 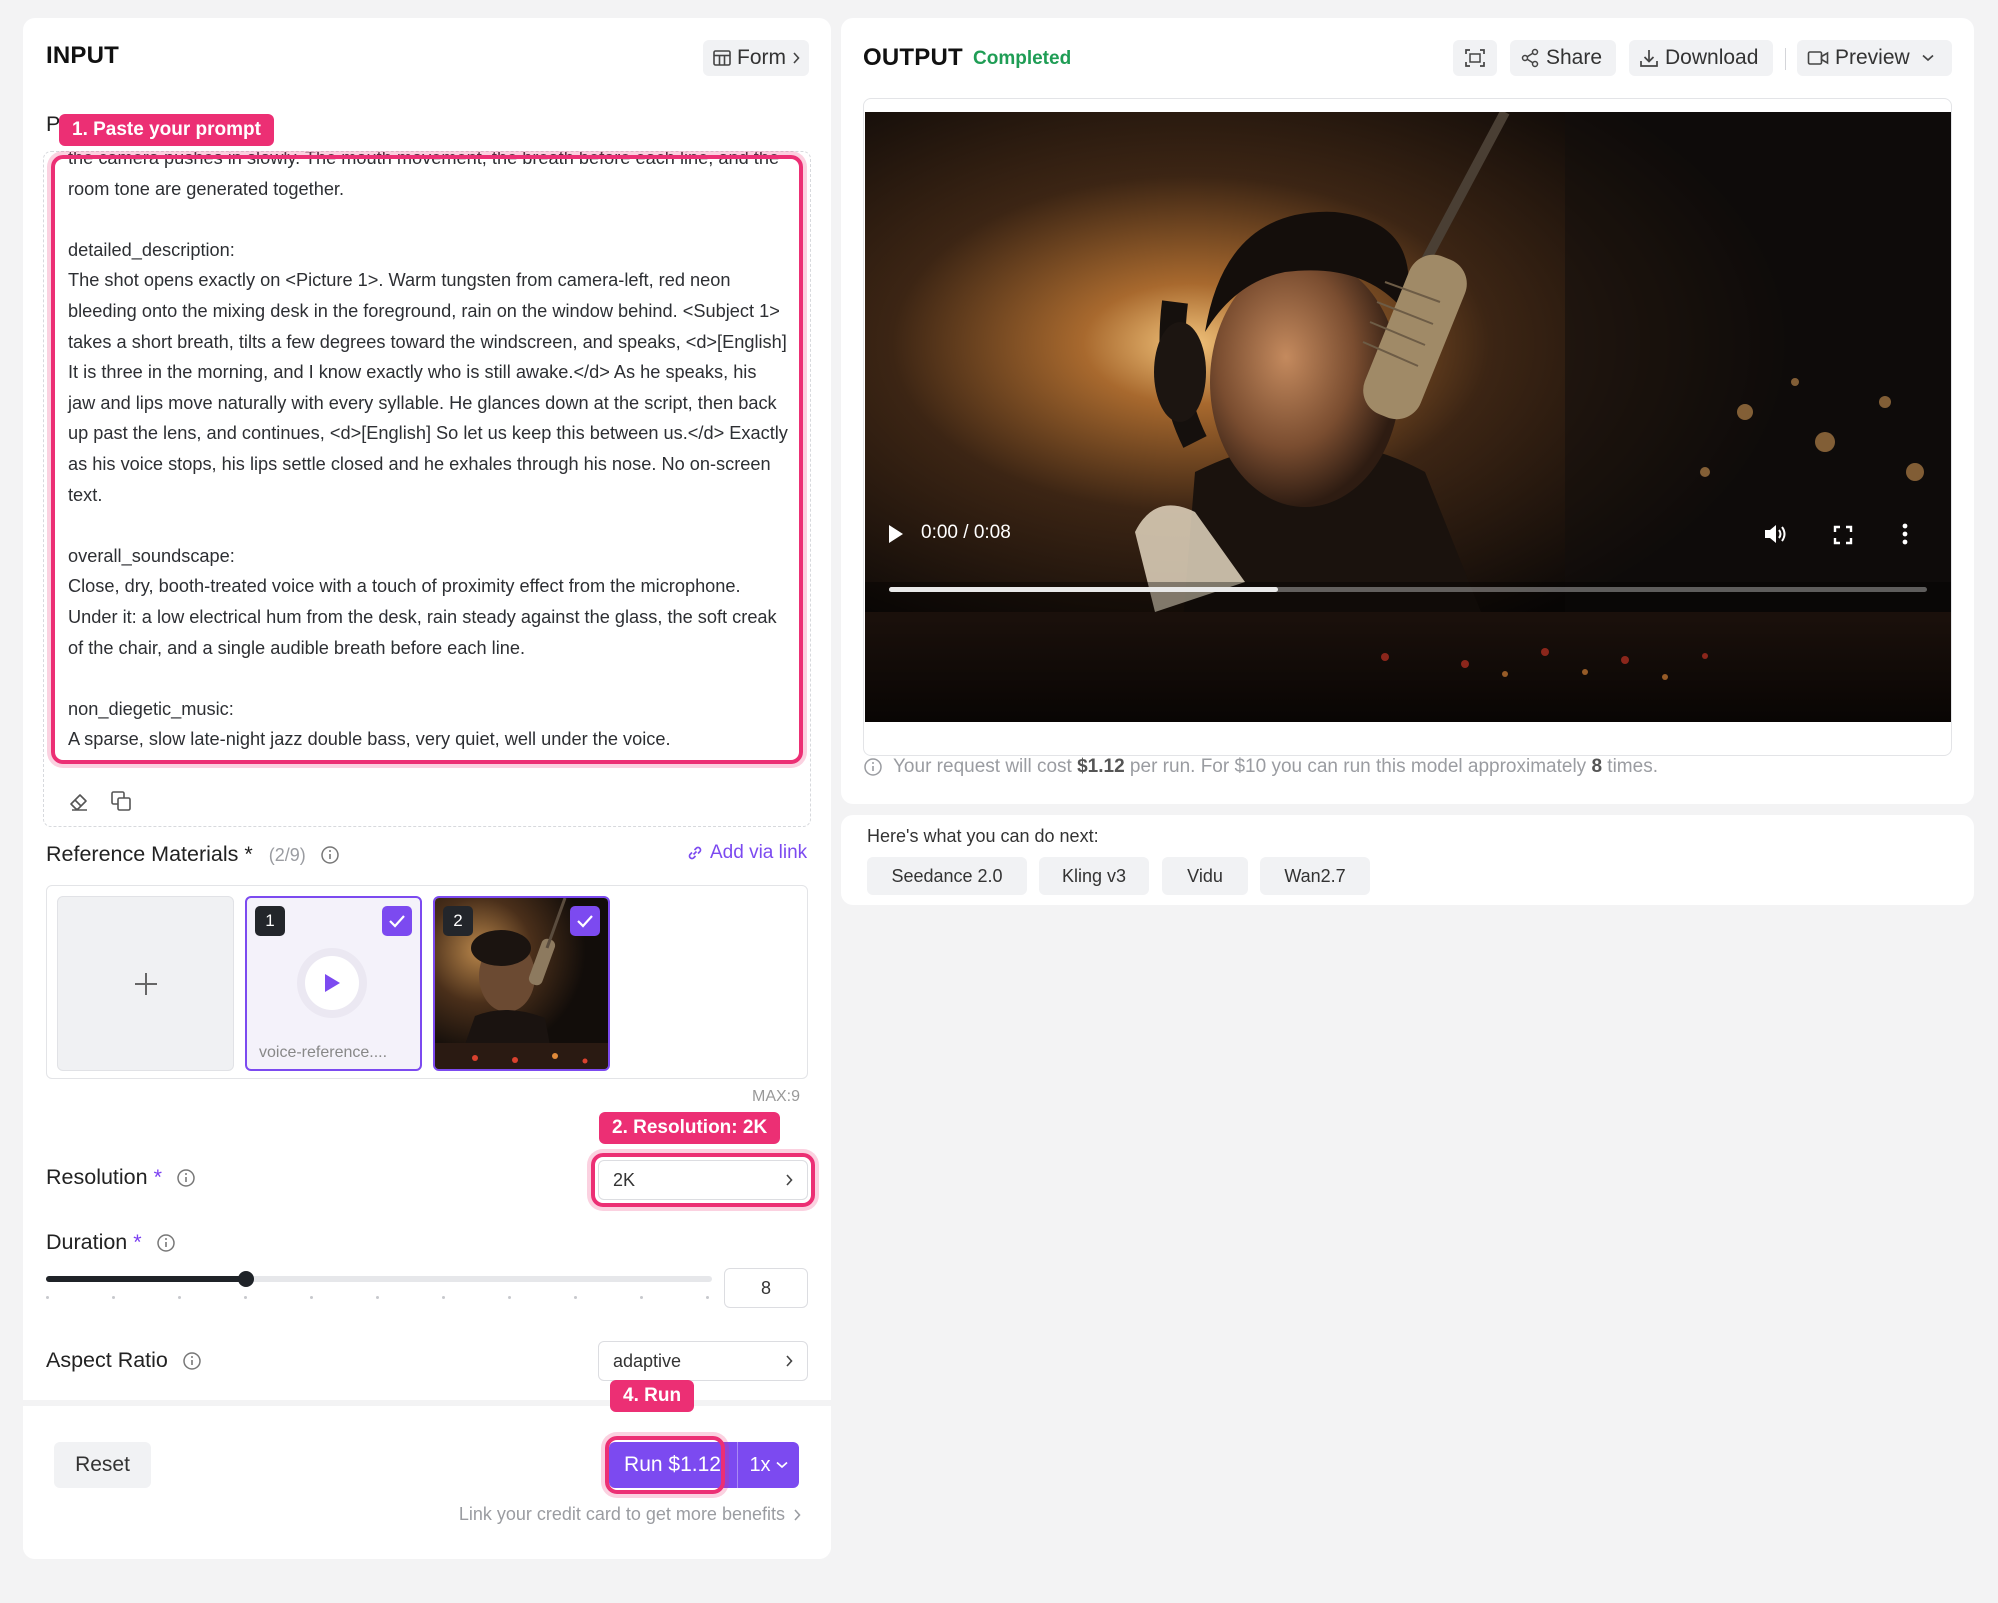 I want to click on next-steps-label: Here's what you can do next:, so click(x=983, y=836).